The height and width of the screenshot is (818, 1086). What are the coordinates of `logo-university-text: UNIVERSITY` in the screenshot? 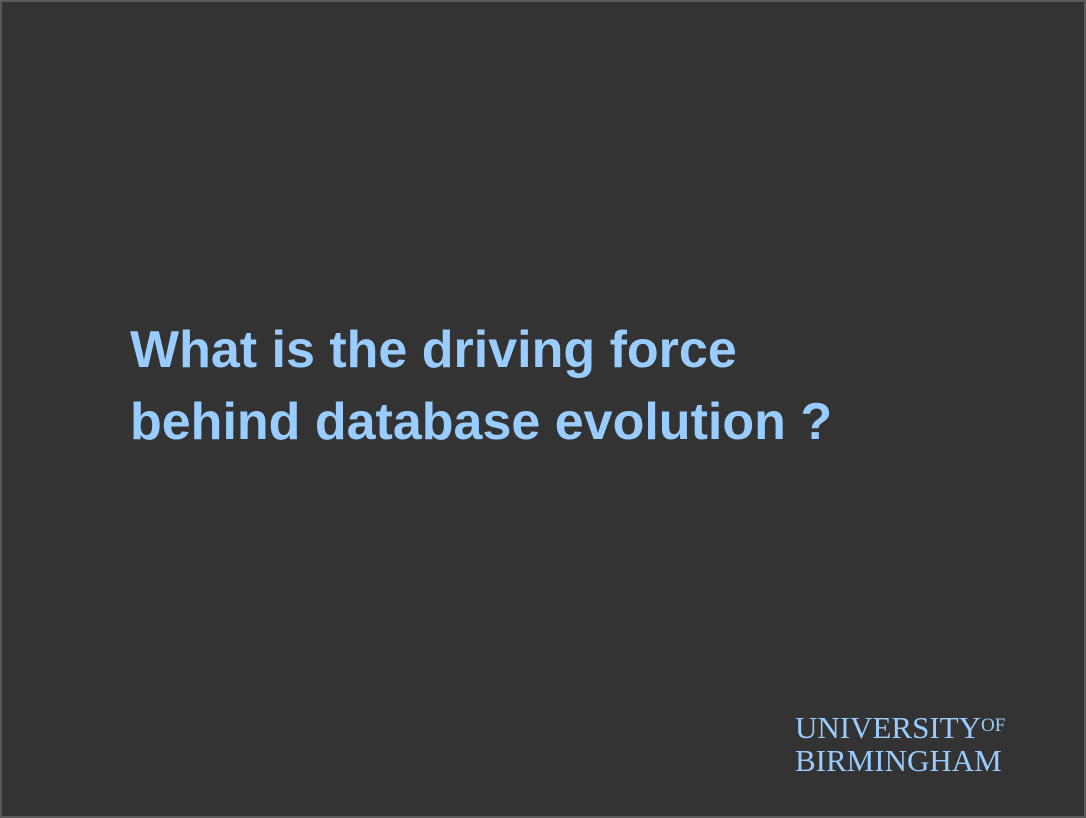 It's located at (888, 727).